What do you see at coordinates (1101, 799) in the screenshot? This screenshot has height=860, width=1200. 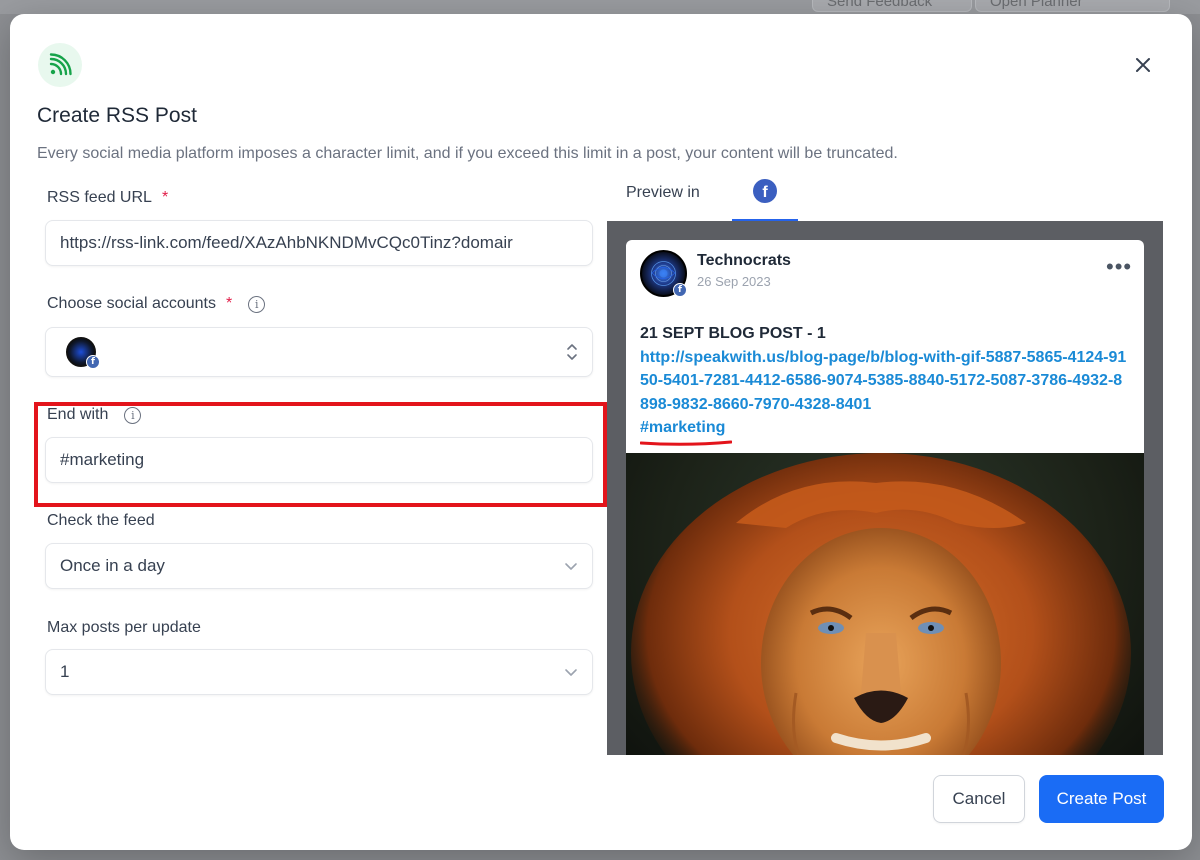 I see `create-post-button: Create Post` at bounding box center [1101, 799].